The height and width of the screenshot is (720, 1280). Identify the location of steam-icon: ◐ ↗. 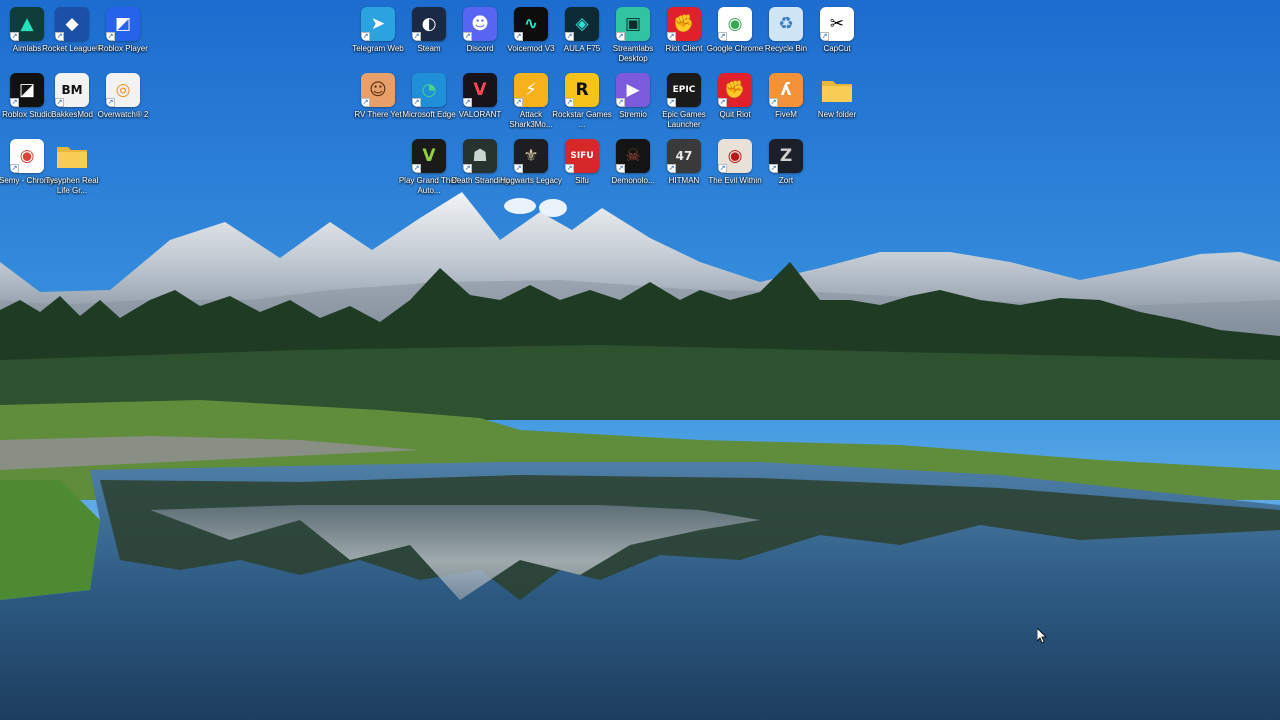
(429, 24).